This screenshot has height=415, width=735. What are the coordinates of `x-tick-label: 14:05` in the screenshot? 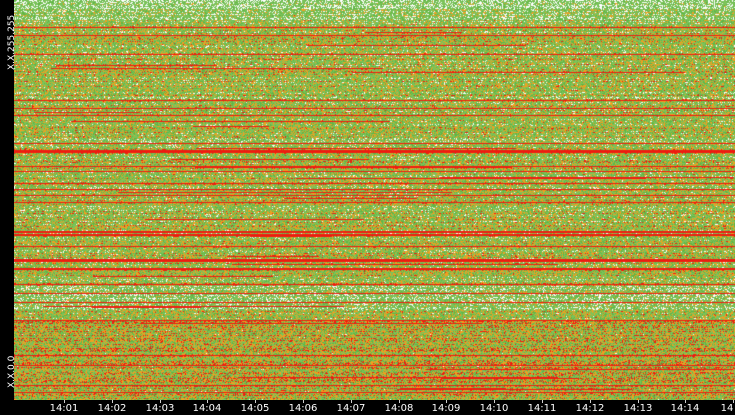 It's located at (255, 408).